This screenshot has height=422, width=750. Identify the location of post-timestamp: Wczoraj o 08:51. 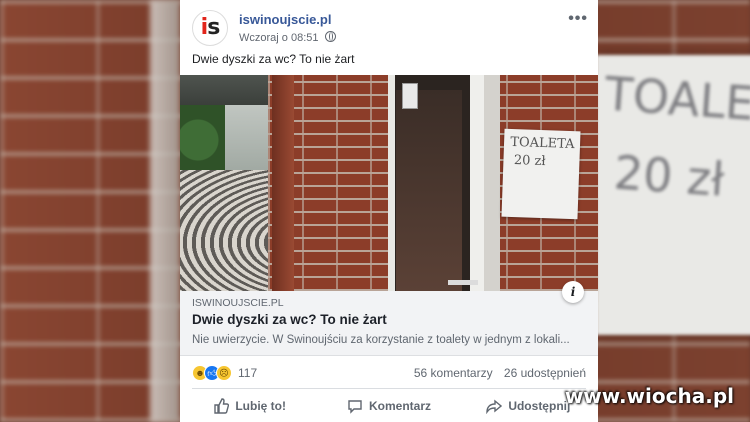
(278, 38).